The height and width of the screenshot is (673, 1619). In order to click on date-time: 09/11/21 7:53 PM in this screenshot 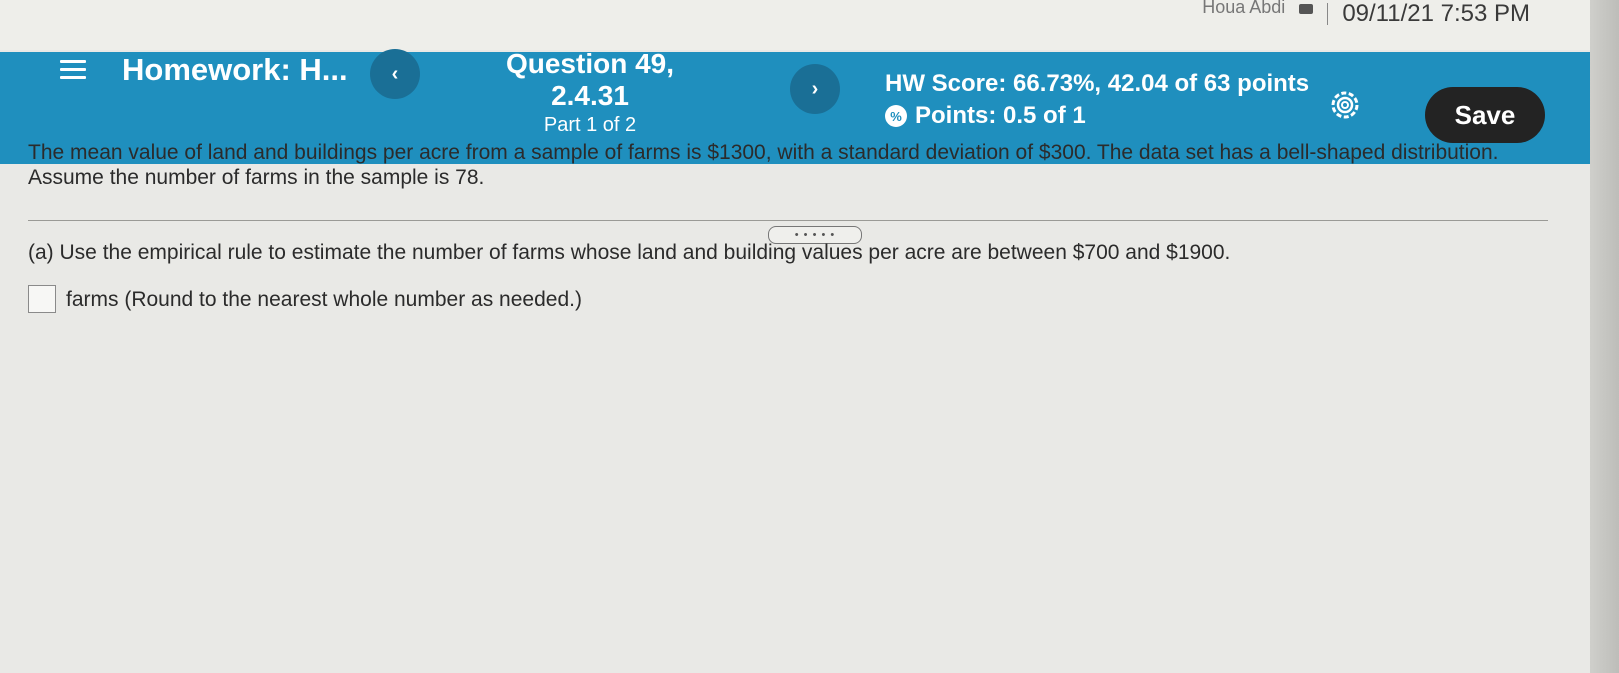, I will do `click(1436, 13)`.